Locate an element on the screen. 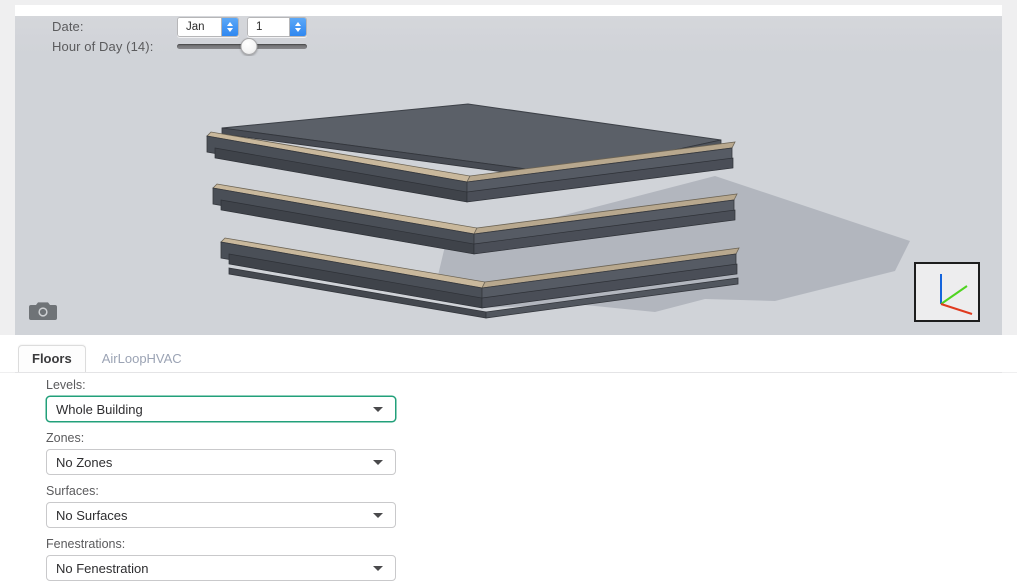  levels-field-group: Levels: Whole Building is located at coordinates (221, 400).